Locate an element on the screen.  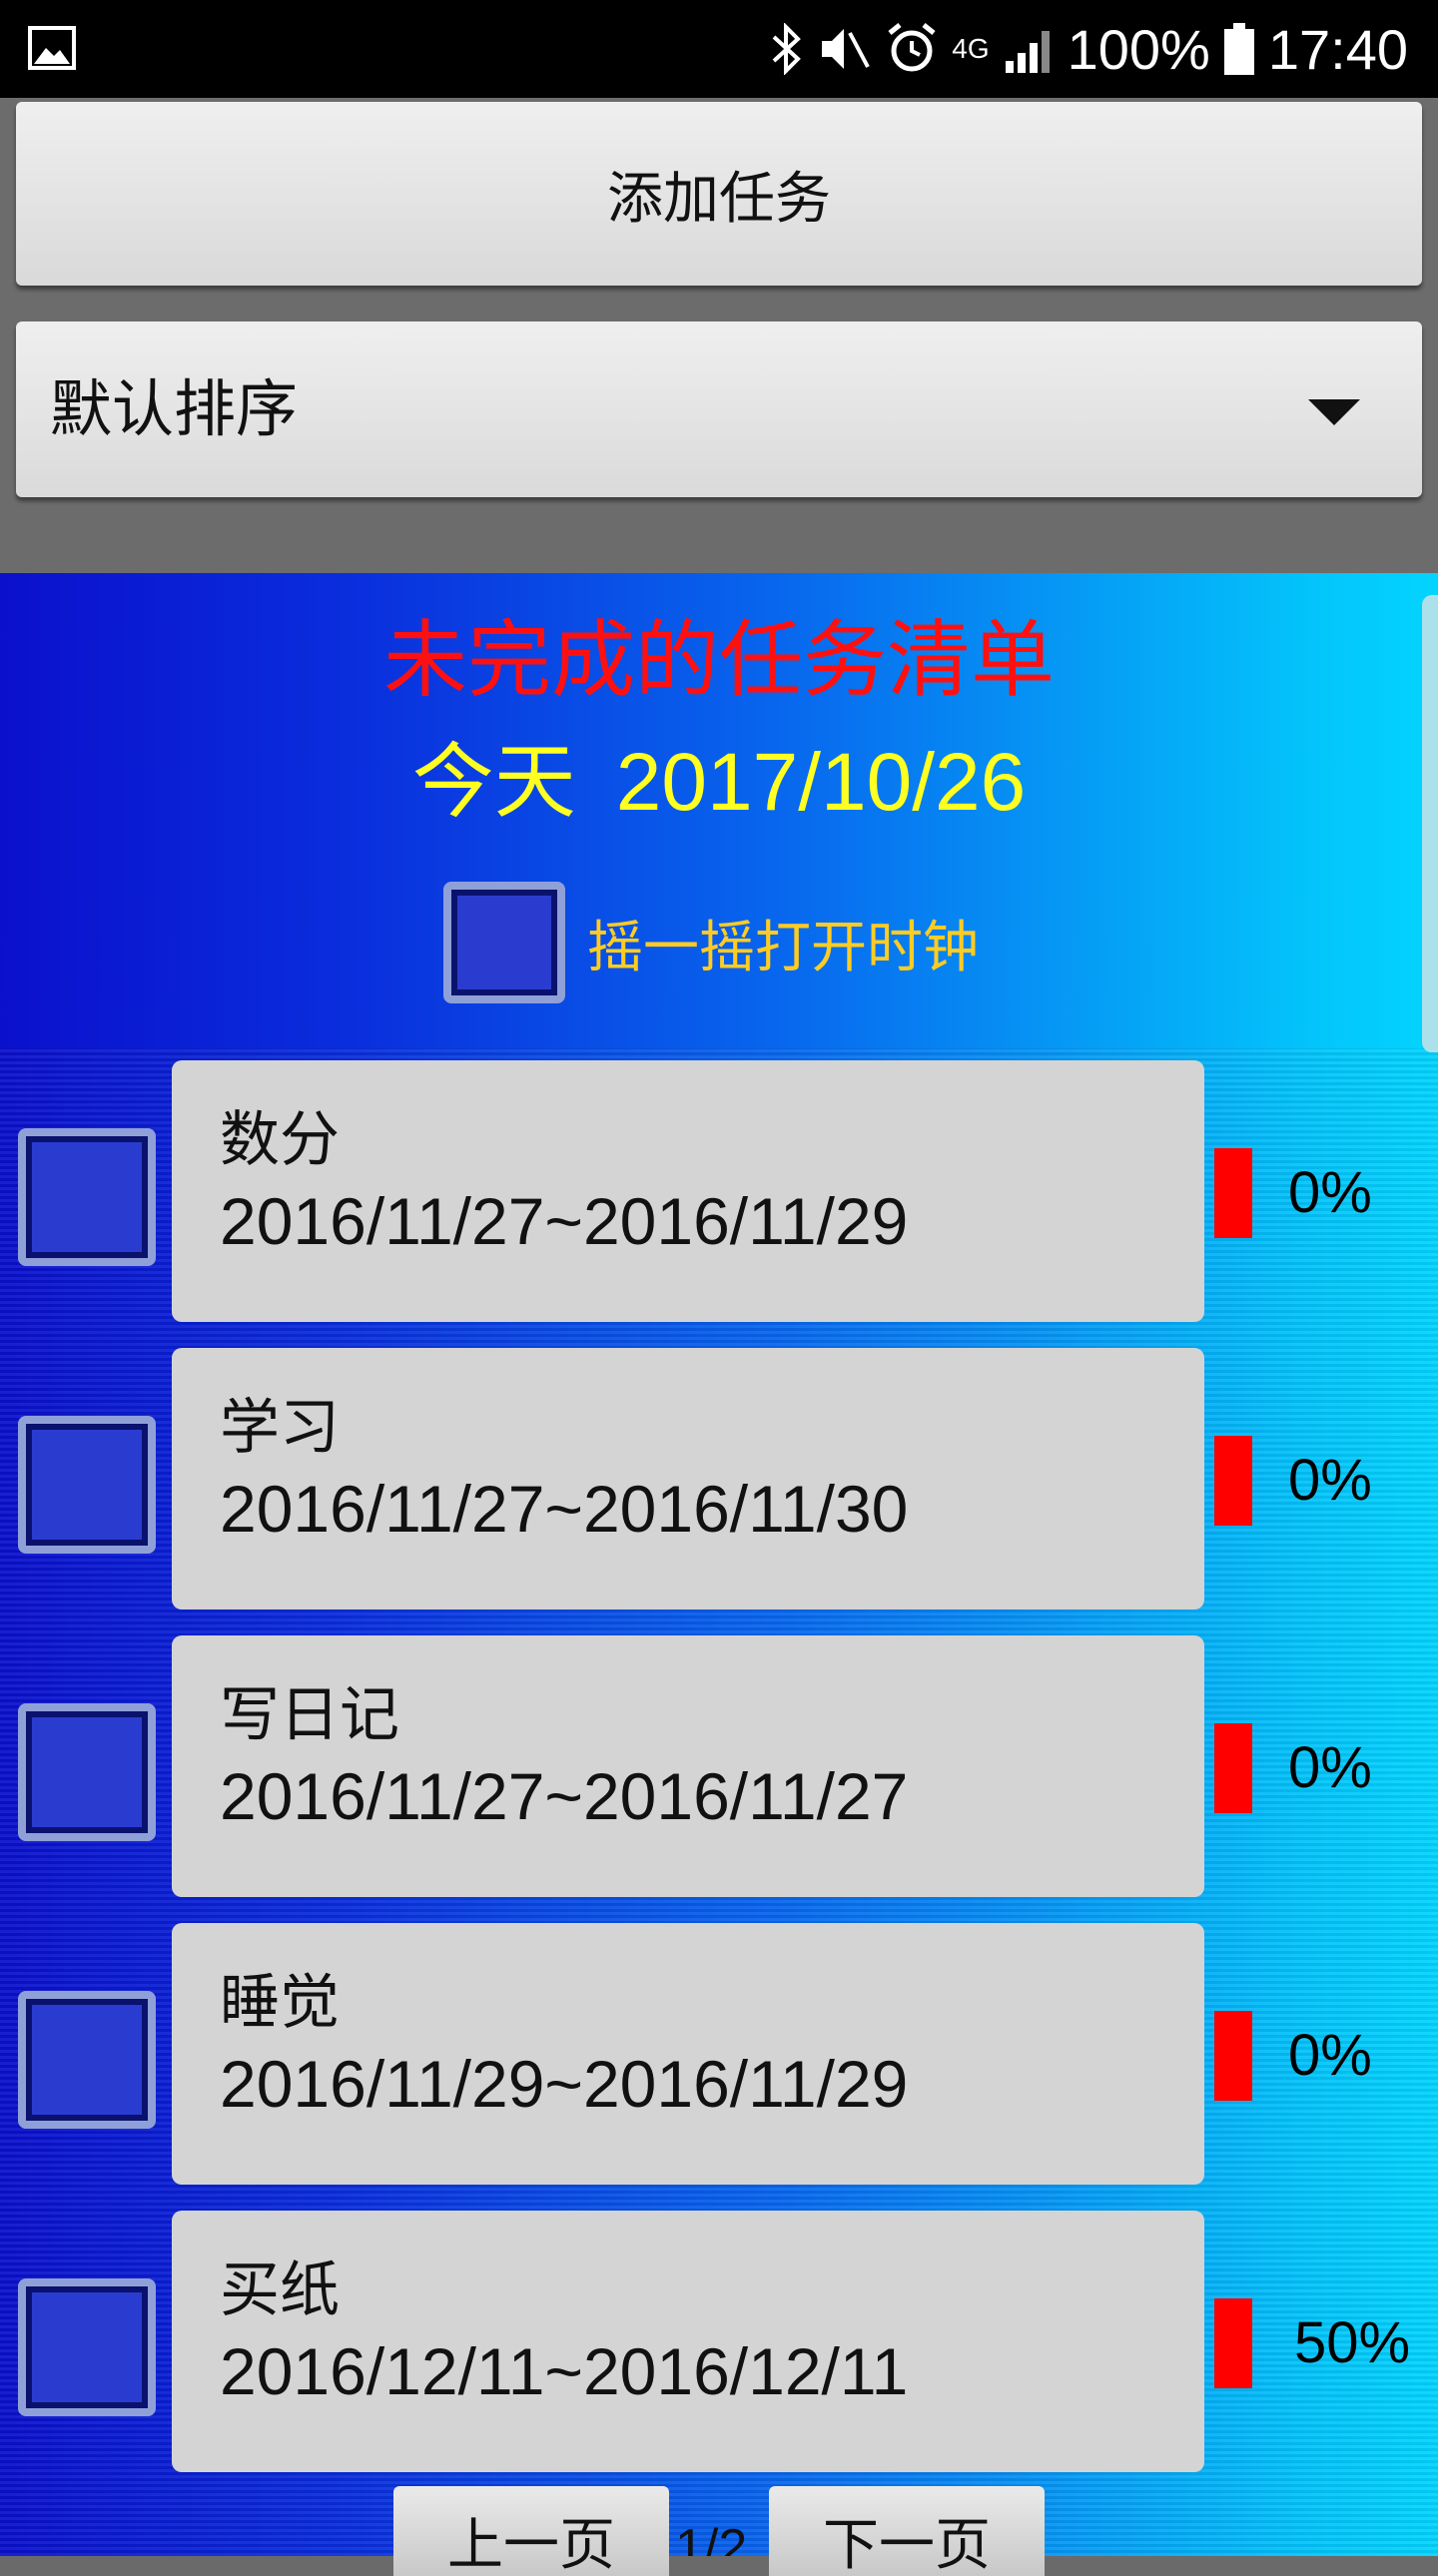
sort-order-select: 默认排序 is located at coordinates (719, 409).